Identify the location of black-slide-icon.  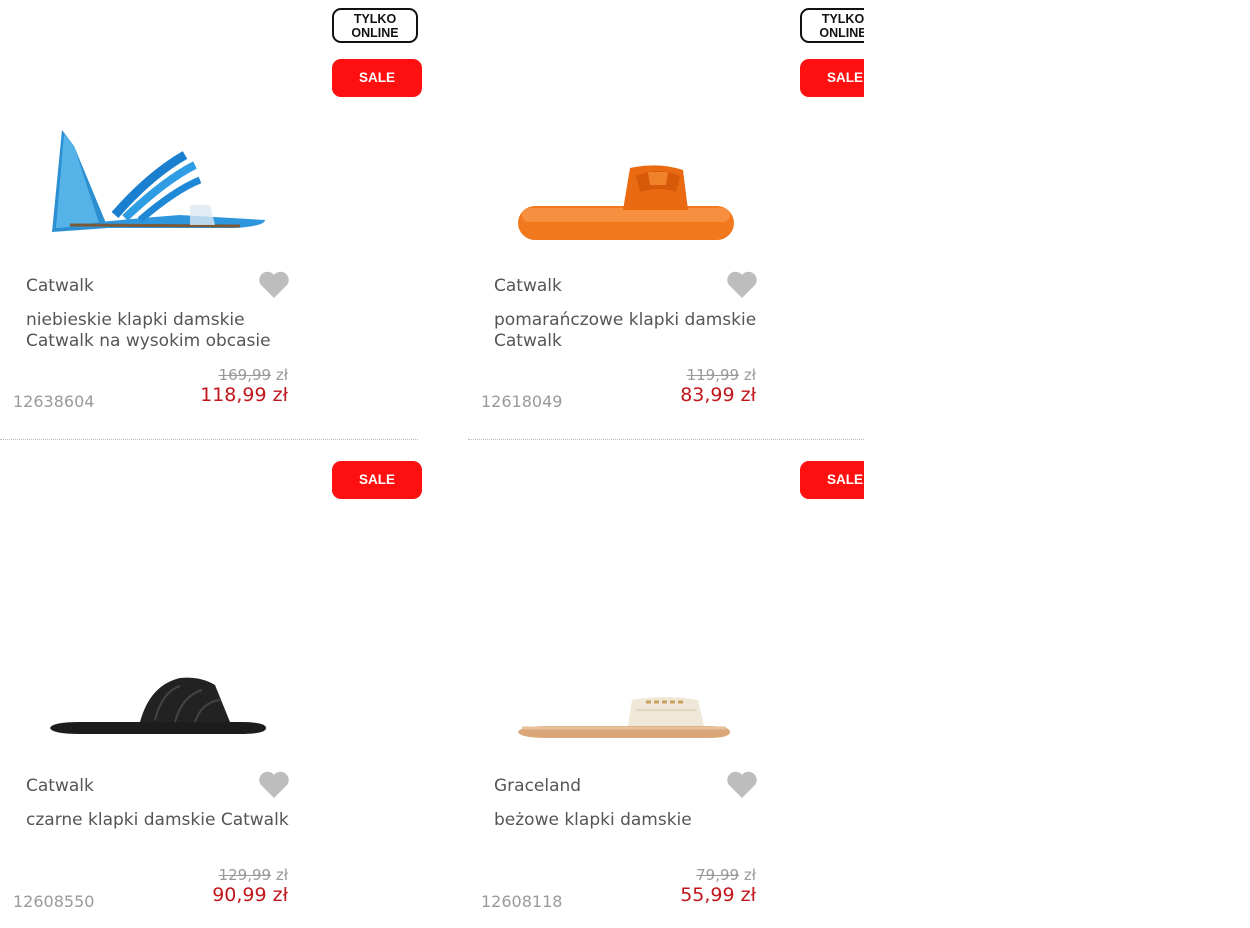
(158, 705).